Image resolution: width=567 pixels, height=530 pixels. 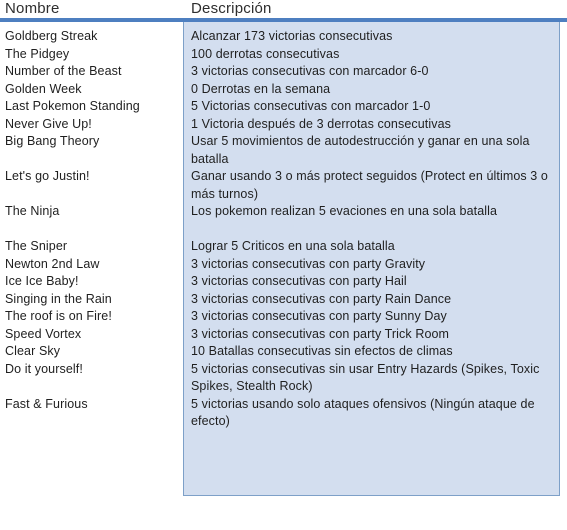 What do you see at coordinates (46, 403) in the screenshot?
I see `cell-nombre: Fast & Furious` at bounding box center [46, 403].